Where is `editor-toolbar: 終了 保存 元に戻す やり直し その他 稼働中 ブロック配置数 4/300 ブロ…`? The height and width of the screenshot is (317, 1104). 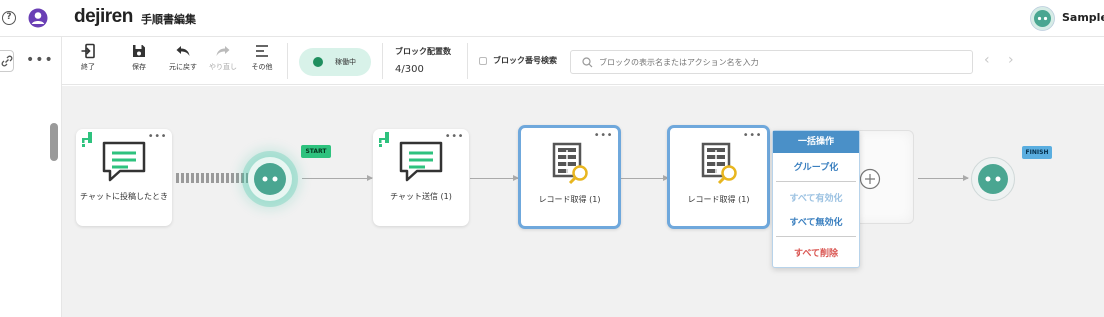 editor-toolbar: 終了 保存 元に戻す やり直し その他 稼働中 ブロック配置数 4/300 ブロ… is located at coordinates (583, 61).